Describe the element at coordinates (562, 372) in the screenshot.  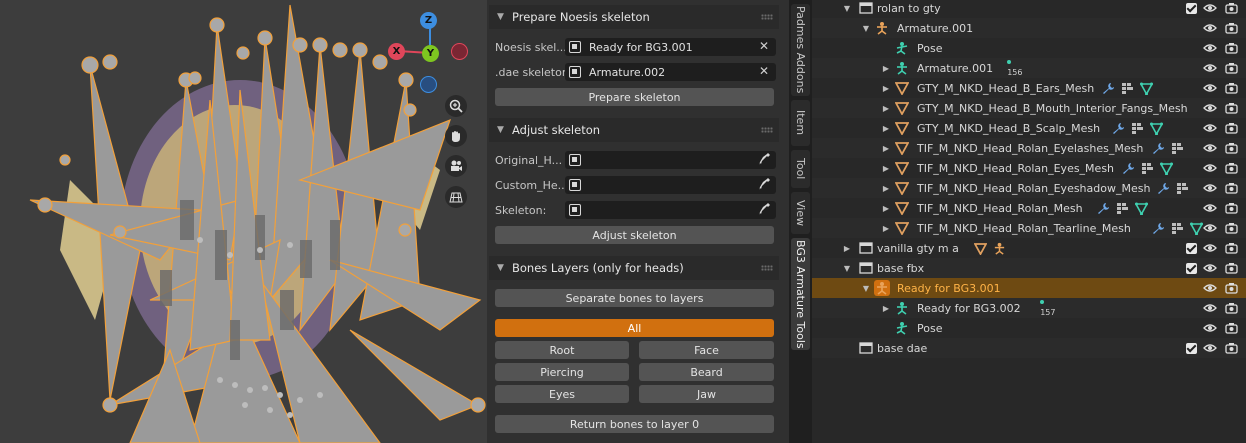
I see `layer-piercing-button: Piercing` at that location.